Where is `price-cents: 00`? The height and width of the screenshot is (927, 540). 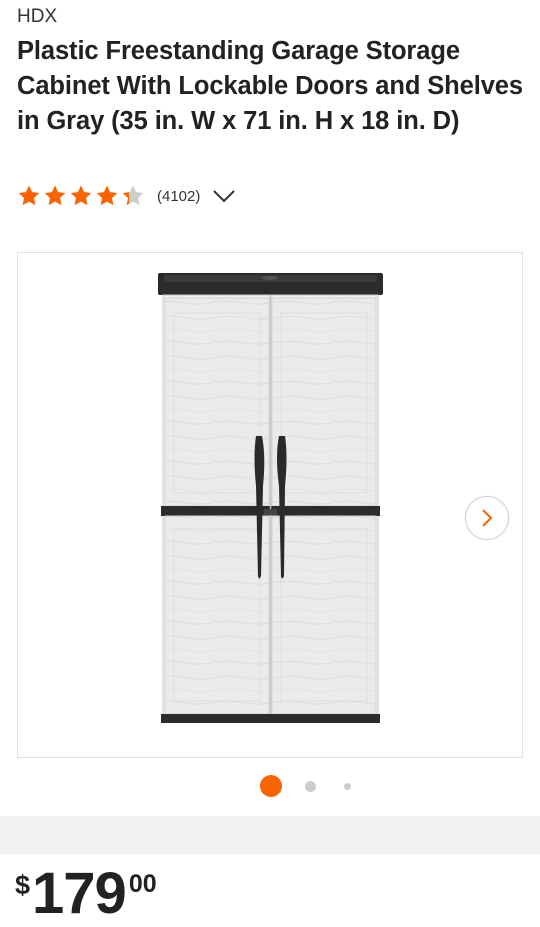
price-cents: 00 is located at coordinates (142, 884).